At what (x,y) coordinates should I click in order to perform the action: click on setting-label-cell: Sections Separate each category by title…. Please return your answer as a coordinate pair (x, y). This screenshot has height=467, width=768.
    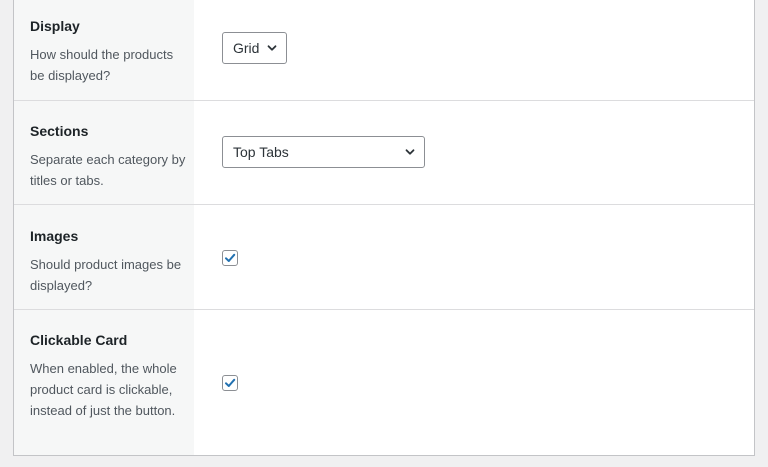
    Looking at the image, I should click on (104, 152).